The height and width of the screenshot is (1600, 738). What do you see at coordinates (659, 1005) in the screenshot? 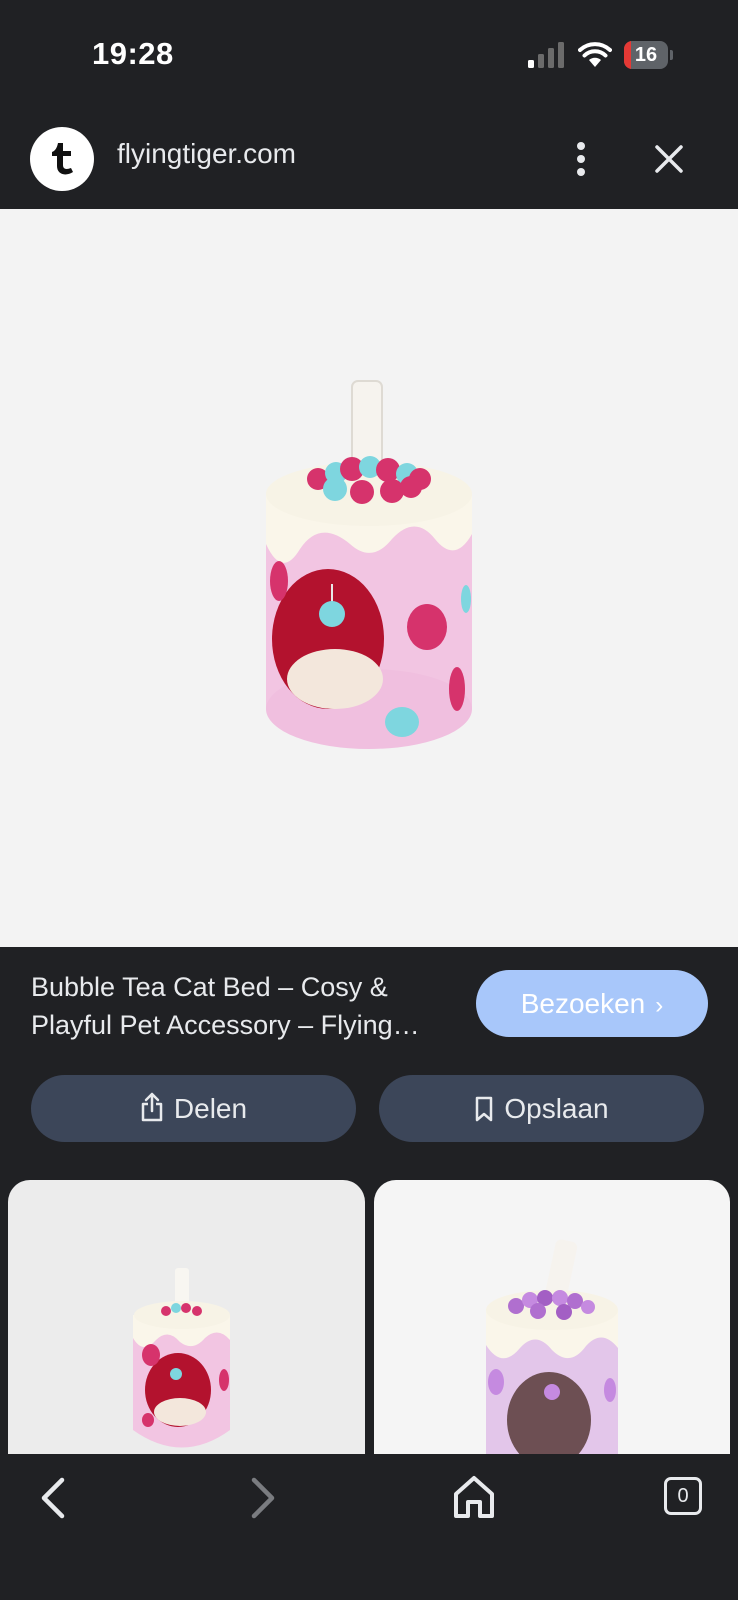
I see `chevron-right-icon: ›` at bounding box center [659, 1005].